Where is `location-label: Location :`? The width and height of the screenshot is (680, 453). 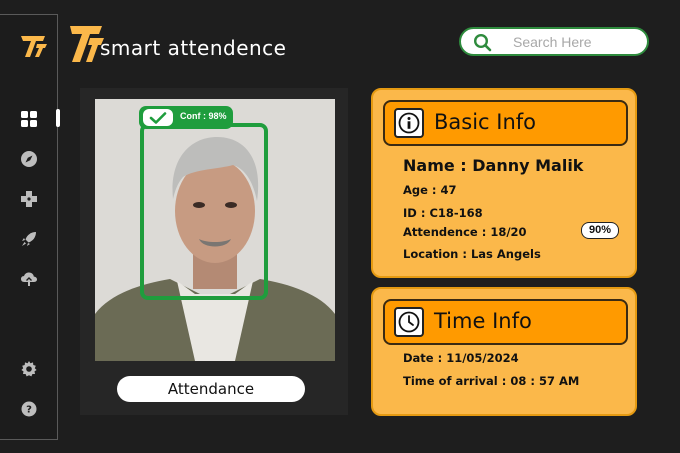
location-label: Location : is located at coordinates (437, 254).